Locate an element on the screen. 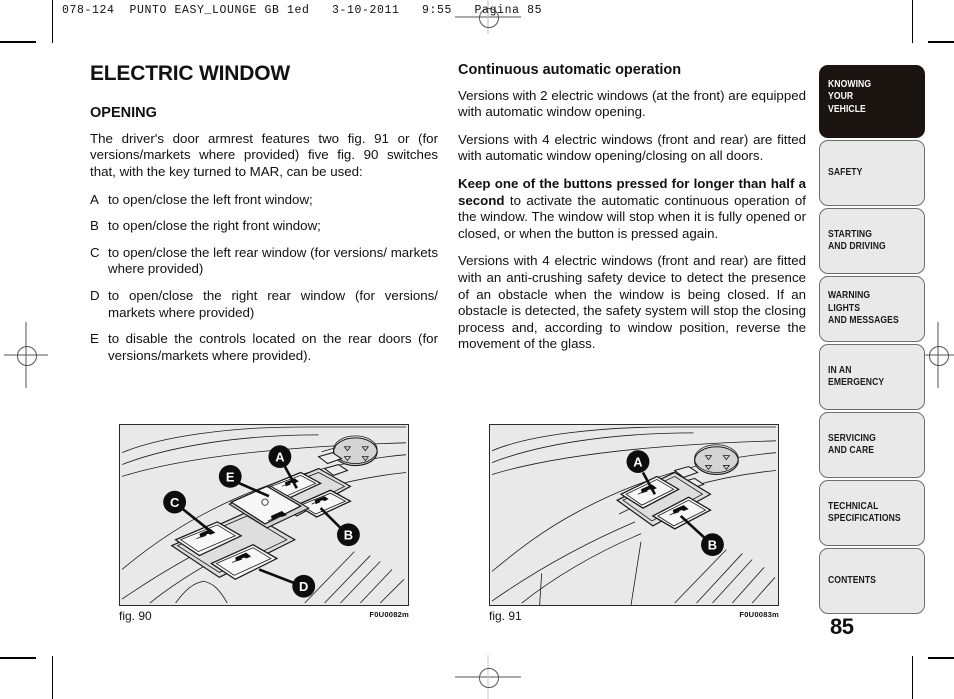 The width and height of the screenshot is (954, 699). crop-rule-right-bottom is located at coordinates (912, 677).